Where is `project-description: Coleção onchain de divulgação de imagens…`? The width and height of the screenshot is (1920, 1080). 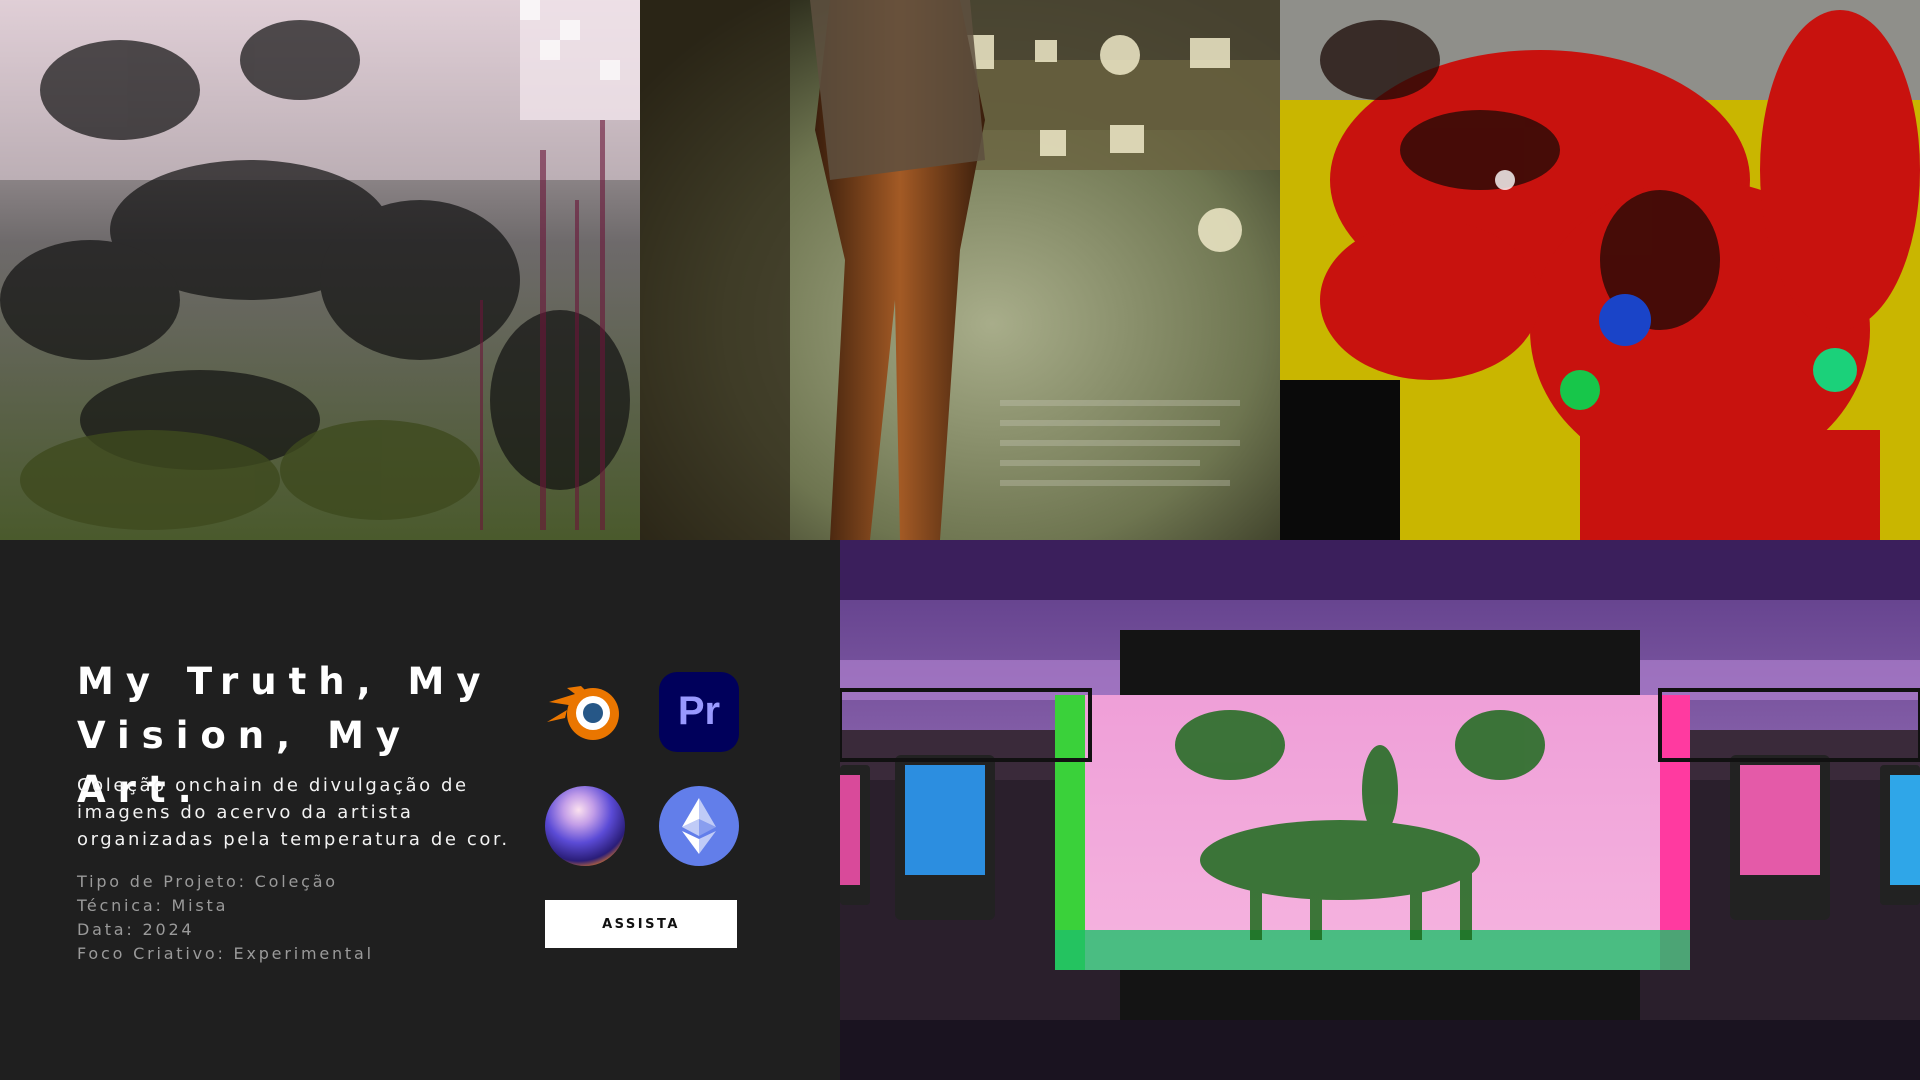
project-description: Coleção onchain de divulgação de imagens… is located at coordinates (293, 812).